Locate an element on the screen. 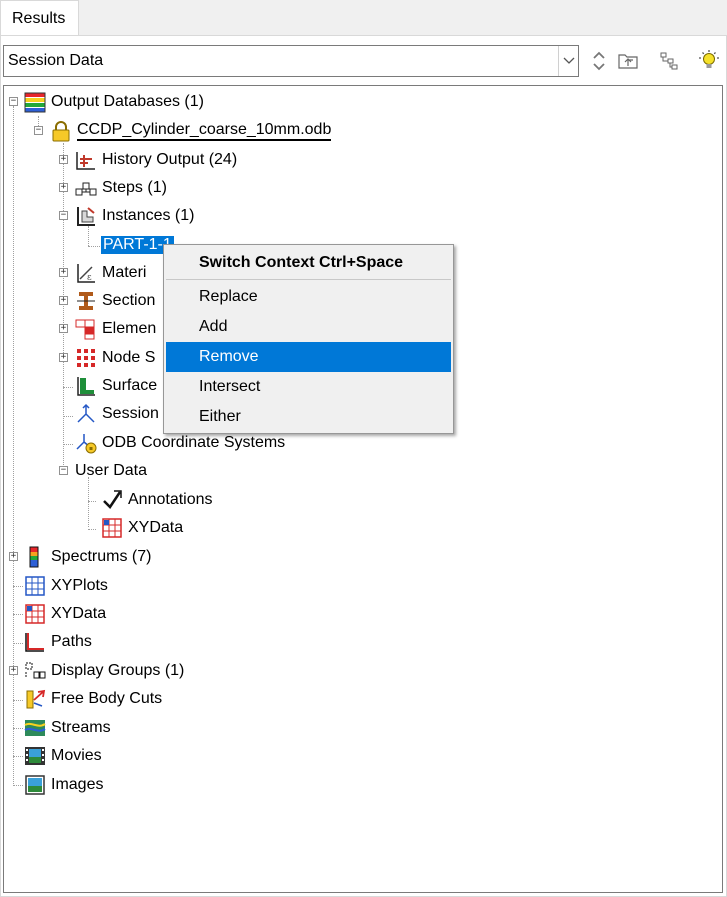  parent-folder-icon is located at coordinates (628, 61).